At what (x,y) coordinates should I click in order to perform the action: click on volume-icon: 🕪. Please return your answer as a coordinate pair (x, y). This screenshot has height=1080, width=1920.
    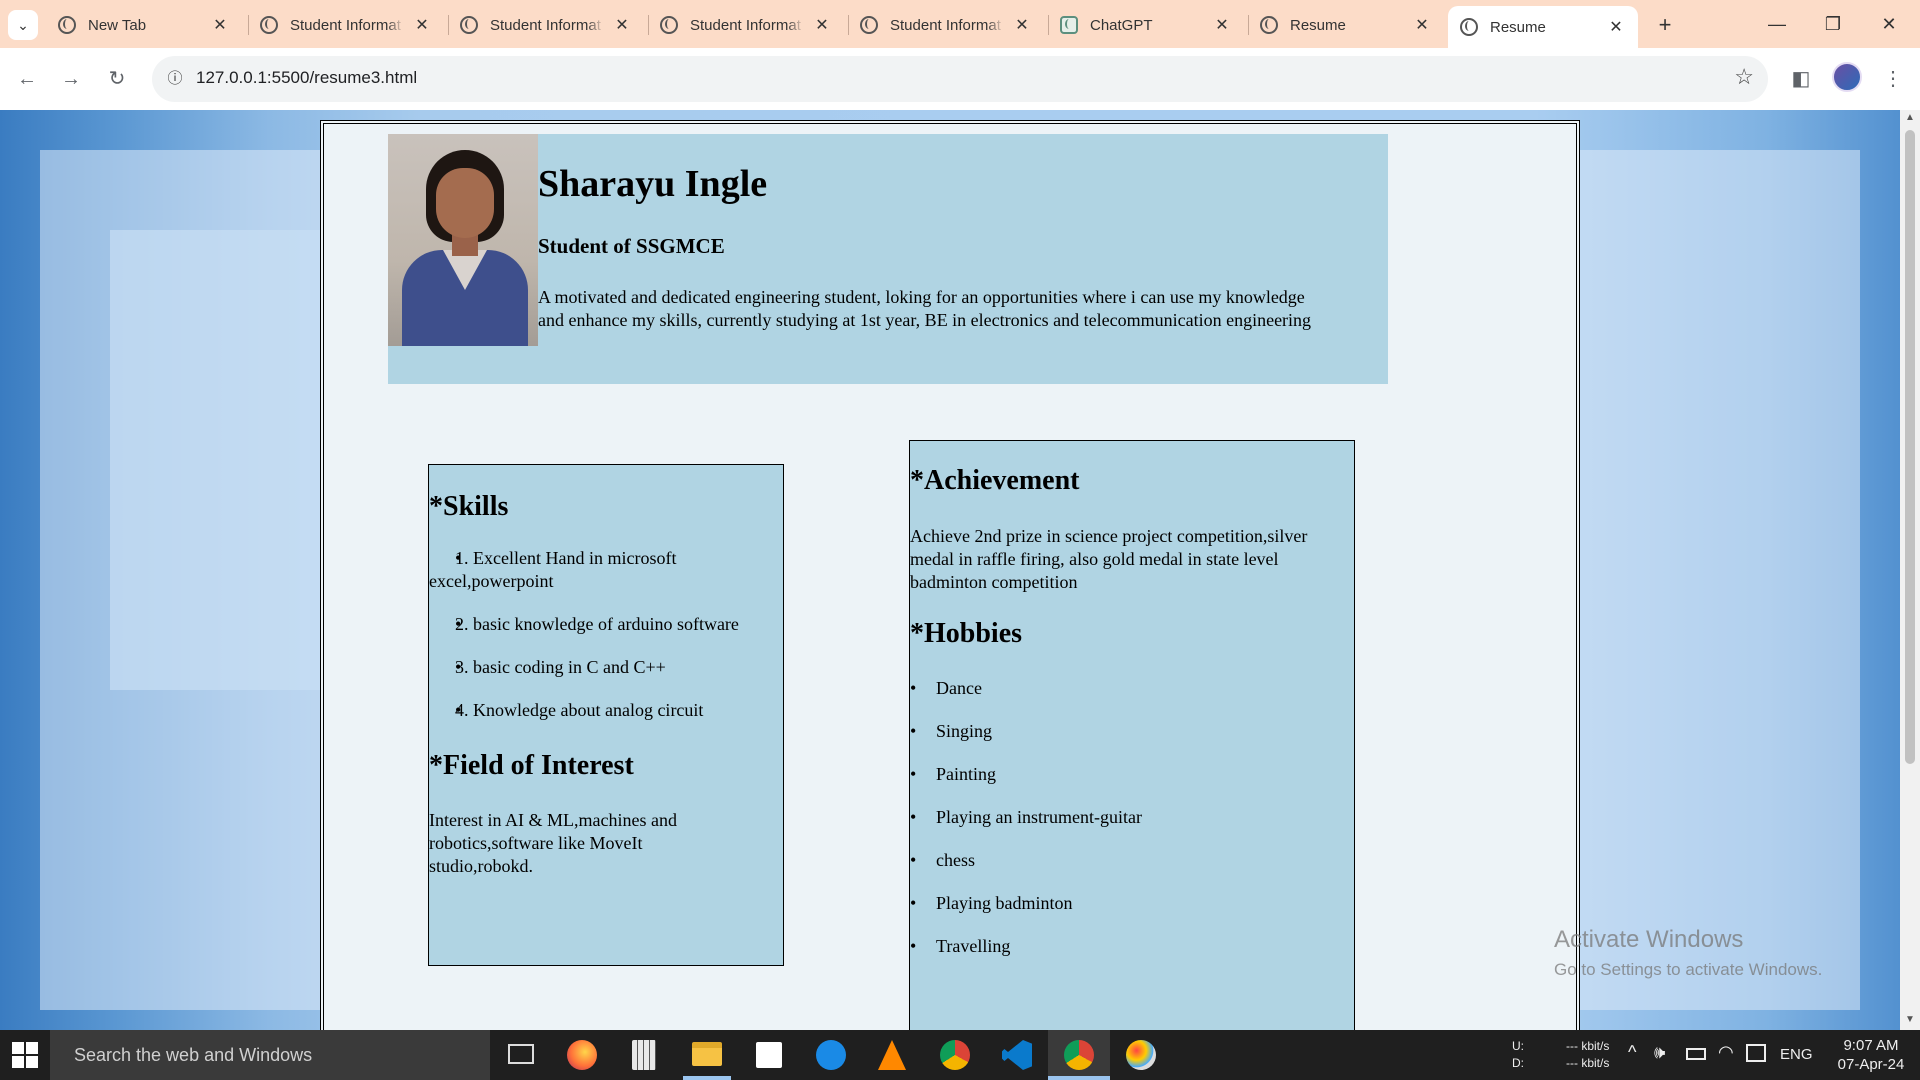
    Looking at the image, I should click on (1659, 1052).